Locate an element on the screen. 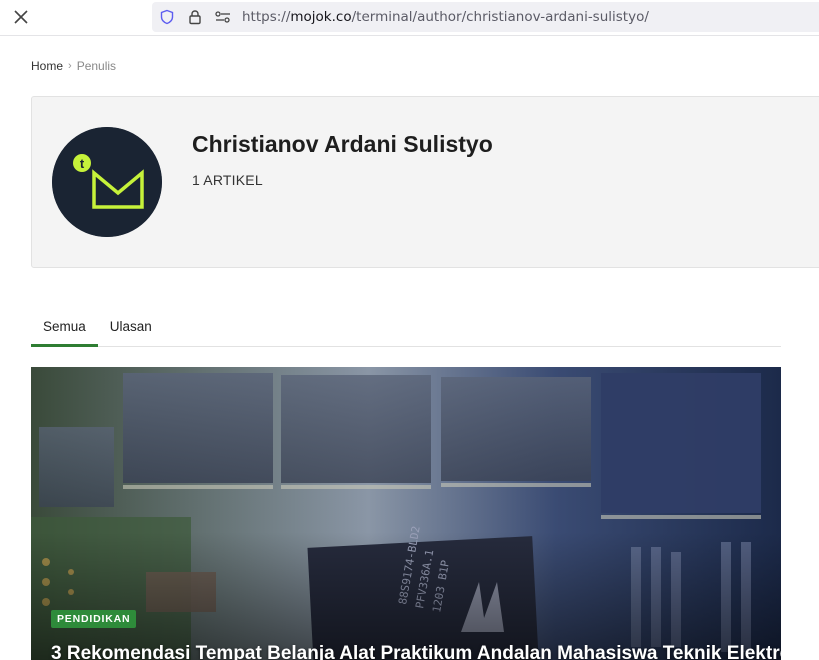  shield-icon is located at coordinates (167, 17).